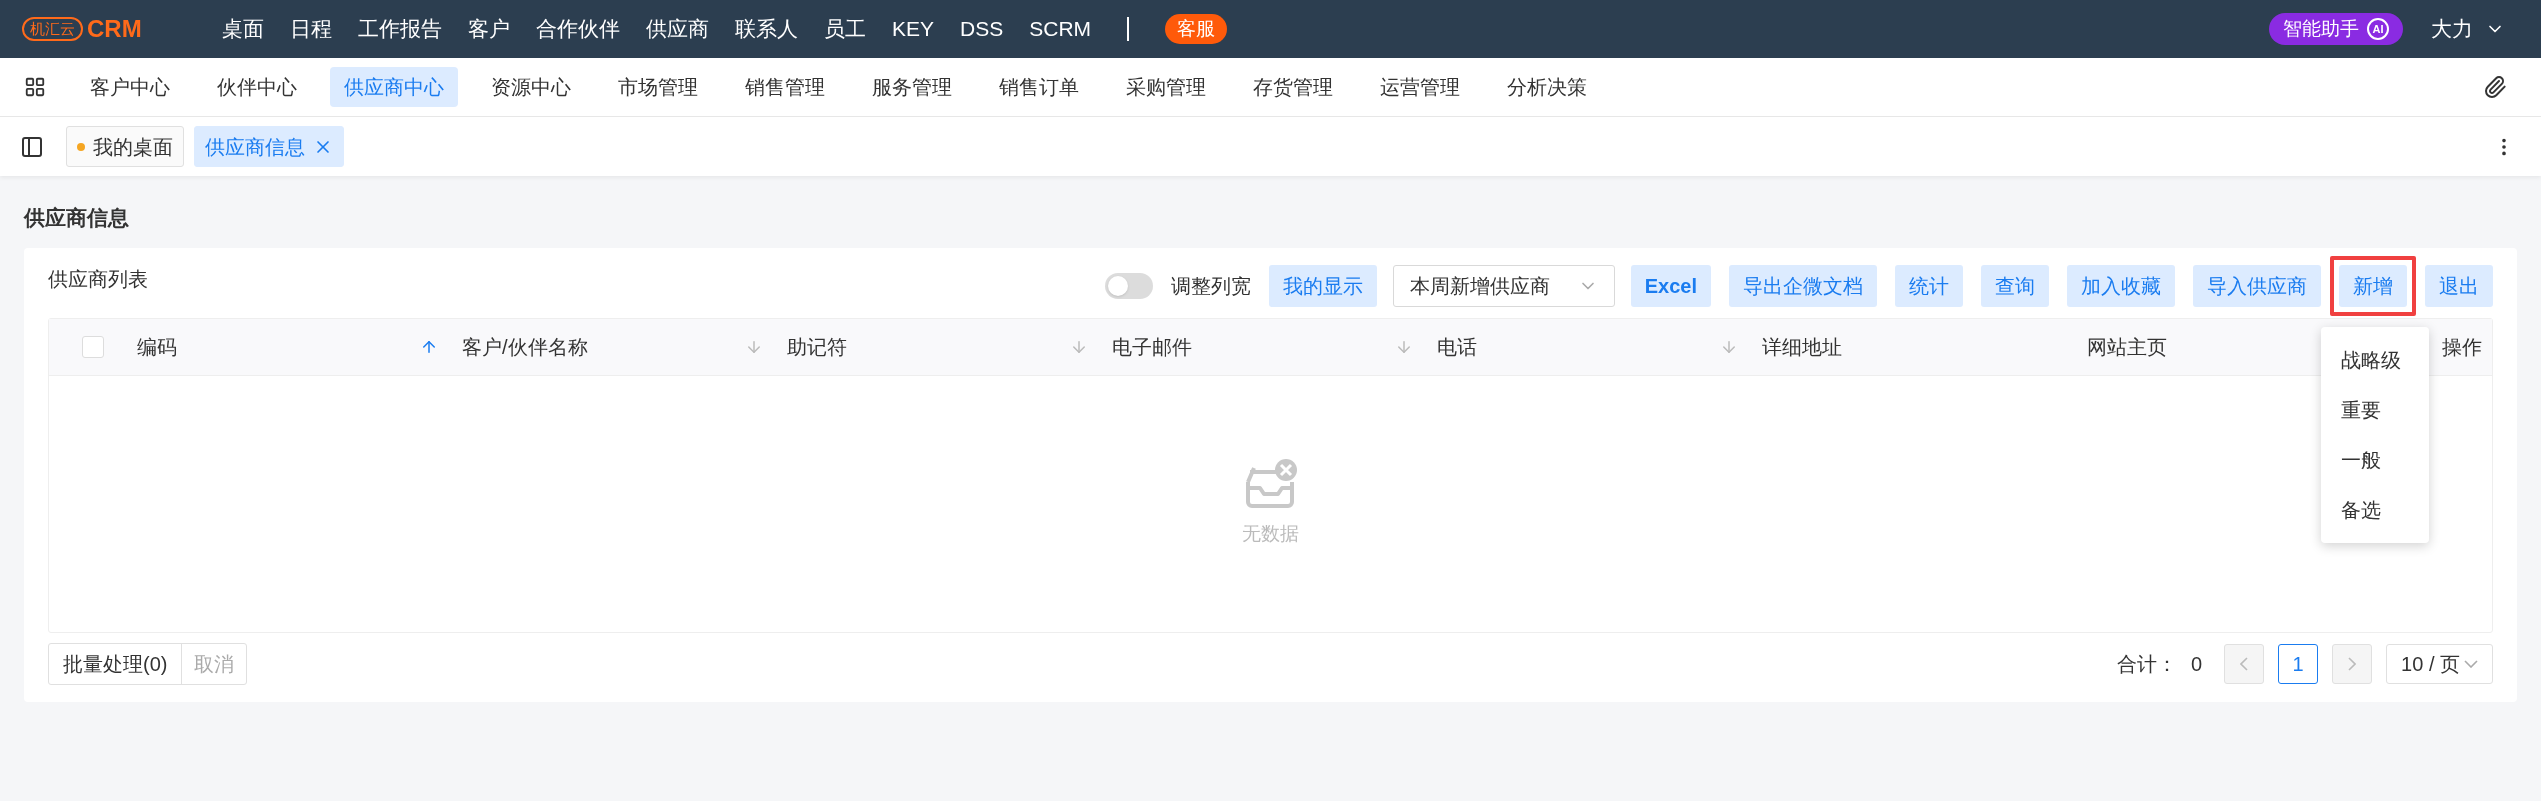 Image resolution: width=2541 pixels, height=801 pixels. What do you see at coordinates (35, 87) in the screenshot?
I see `apps-icon` at bounding box center [35, 87].